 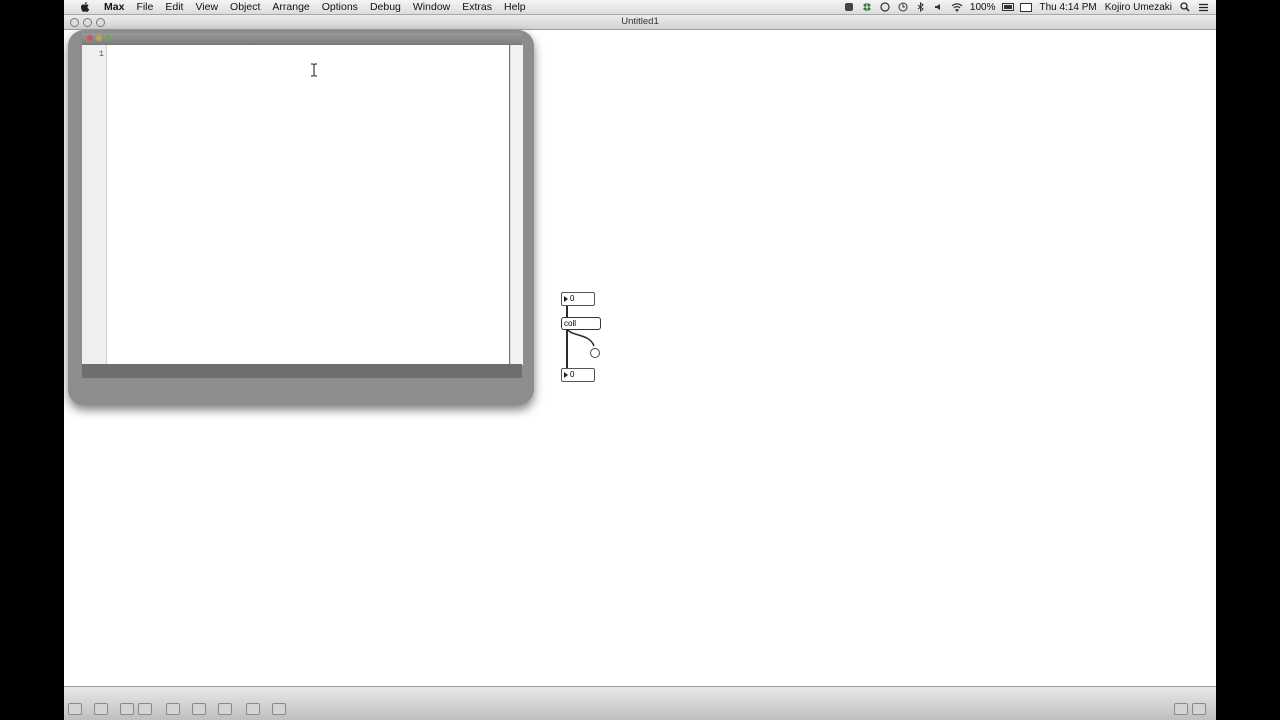 I want to click on keyboard-flag-icon, so click(x=1026, y=7).